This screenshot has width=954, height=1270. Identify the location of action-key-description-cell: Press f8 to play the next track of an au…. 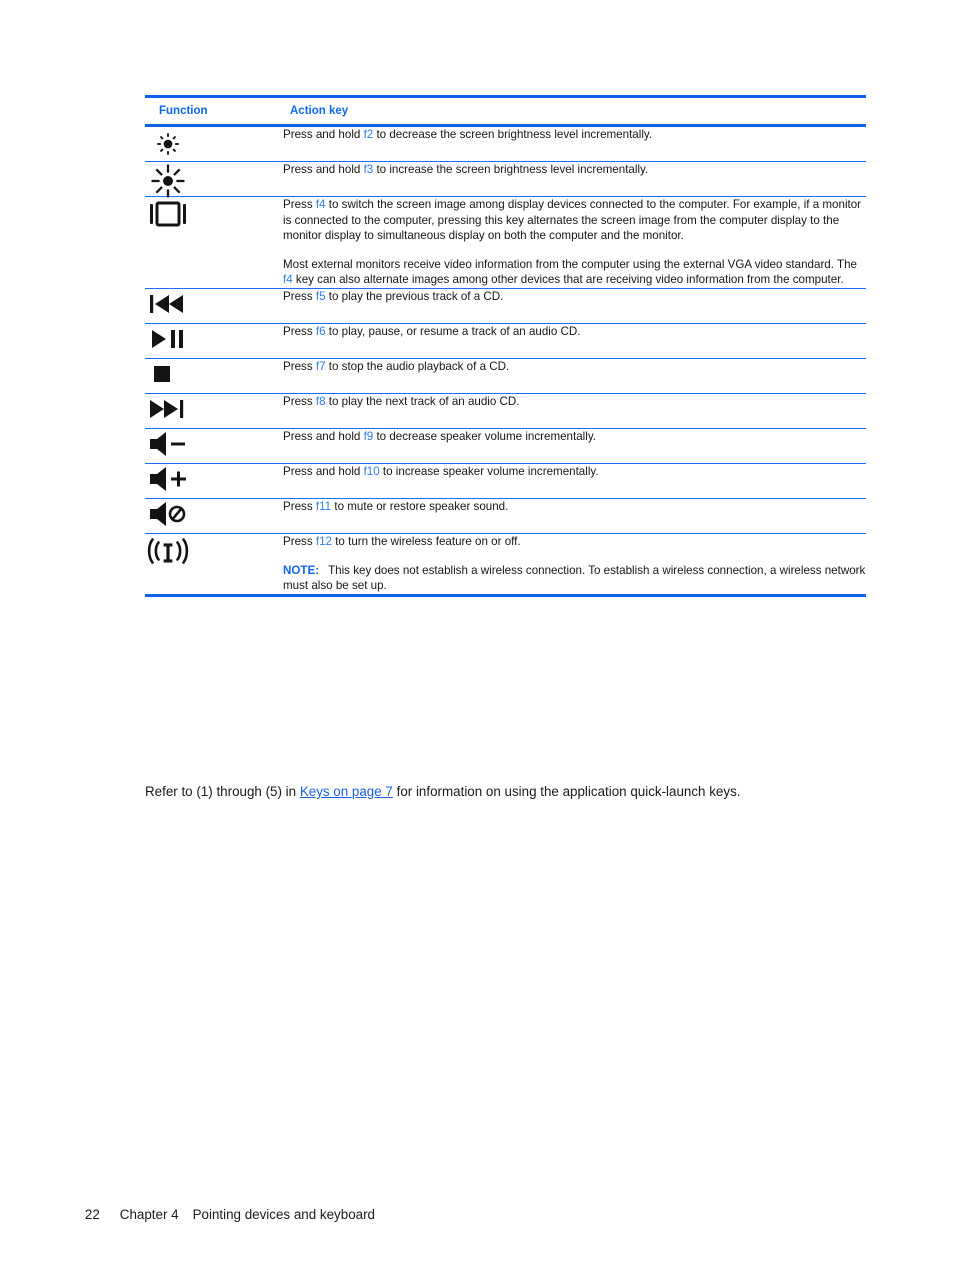
(574, 411).